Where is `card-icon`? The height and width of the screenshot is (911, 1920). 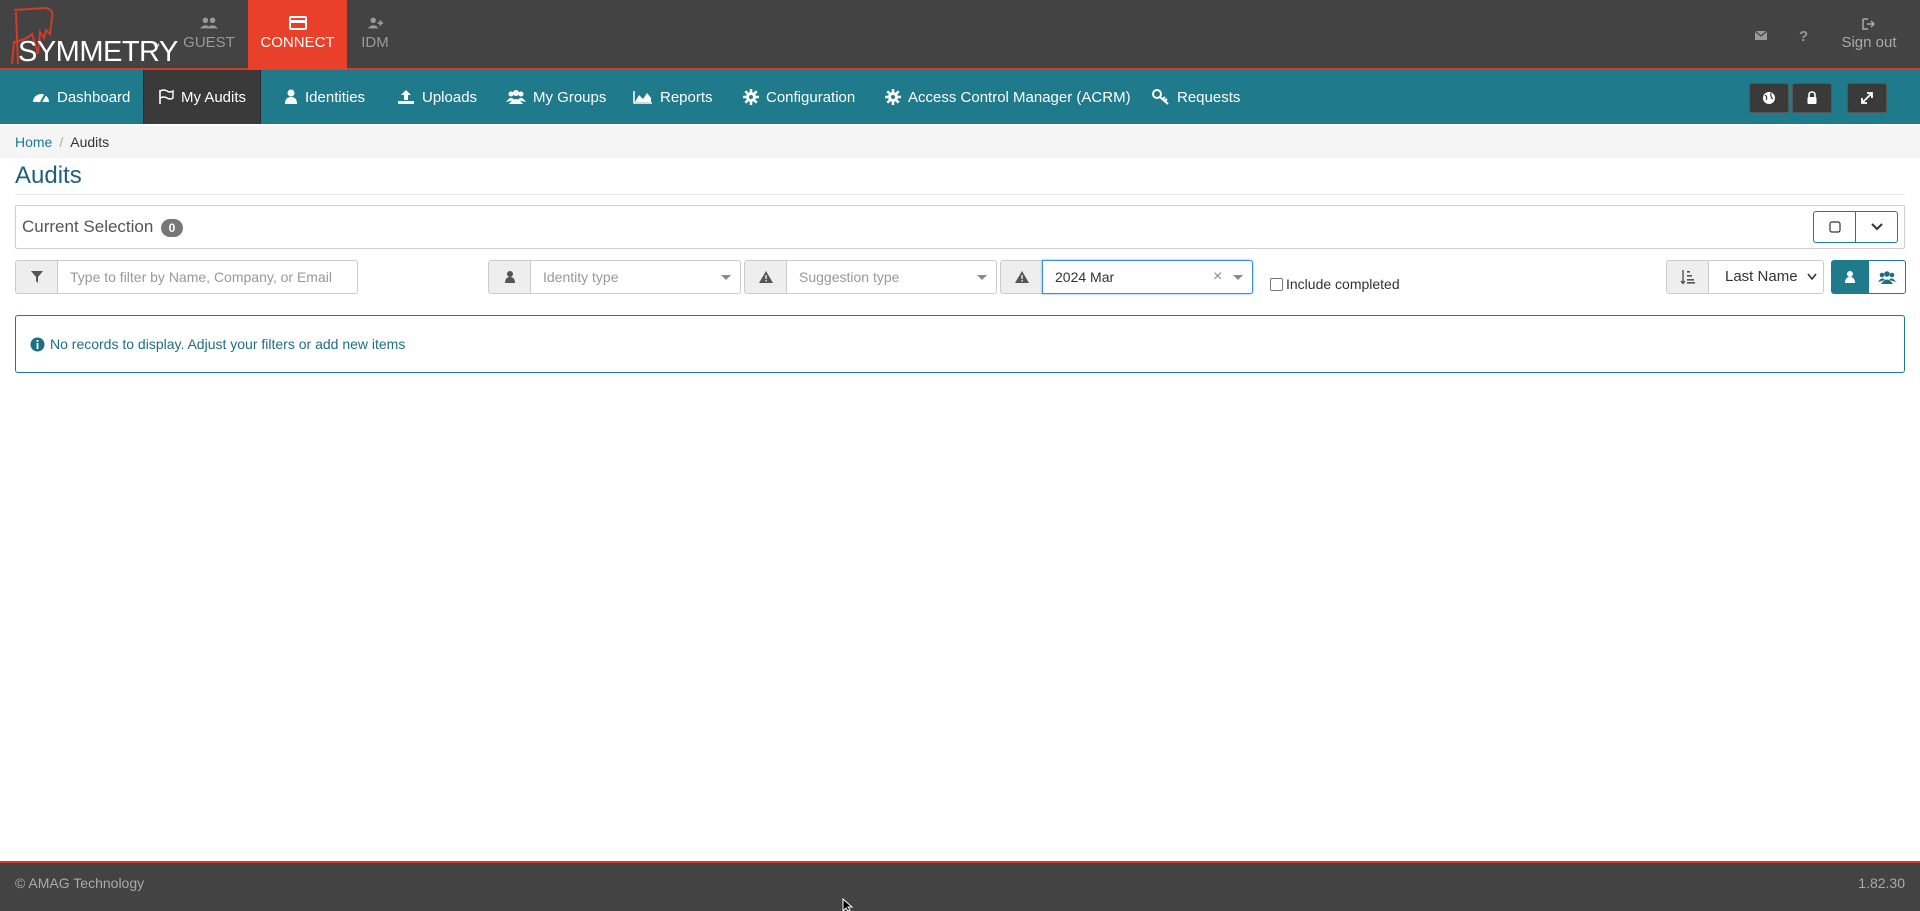
card-icon is located at coordinates (297, 23).